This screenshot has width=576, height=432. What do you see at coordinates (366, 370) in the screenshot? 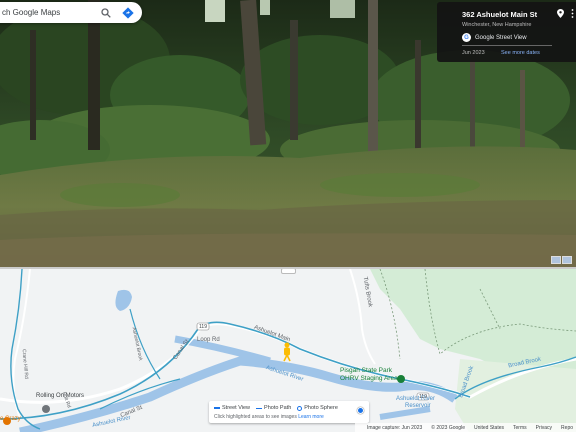
I see `map-label-pisgah-1: Pisgah State Park` at bounding box center [366, 370].